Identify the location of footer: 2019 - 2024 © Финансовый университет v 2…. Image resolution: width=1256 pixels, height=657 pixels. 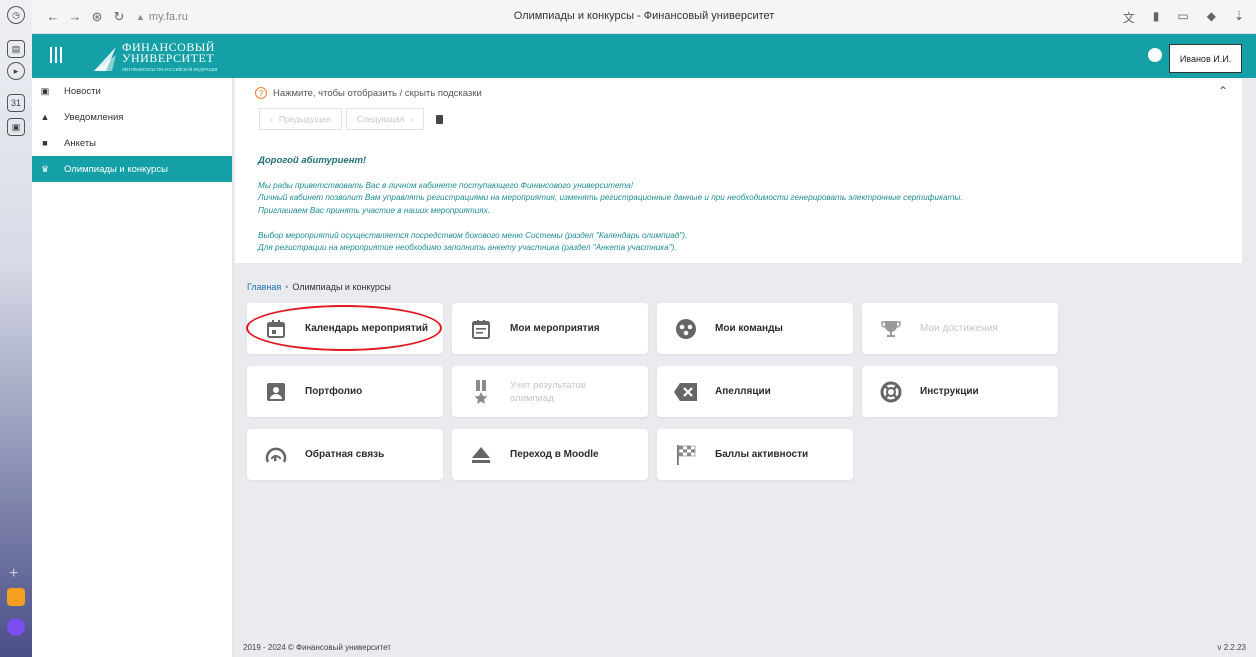
(744, 647).